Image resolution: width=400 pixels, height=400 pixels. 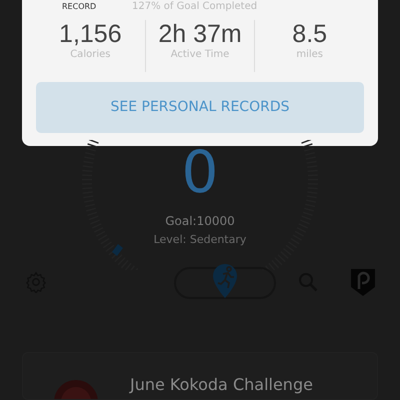 I want to click on see-records-button: SEE PERSONAL RECORDS, so click(x=200, y=107).